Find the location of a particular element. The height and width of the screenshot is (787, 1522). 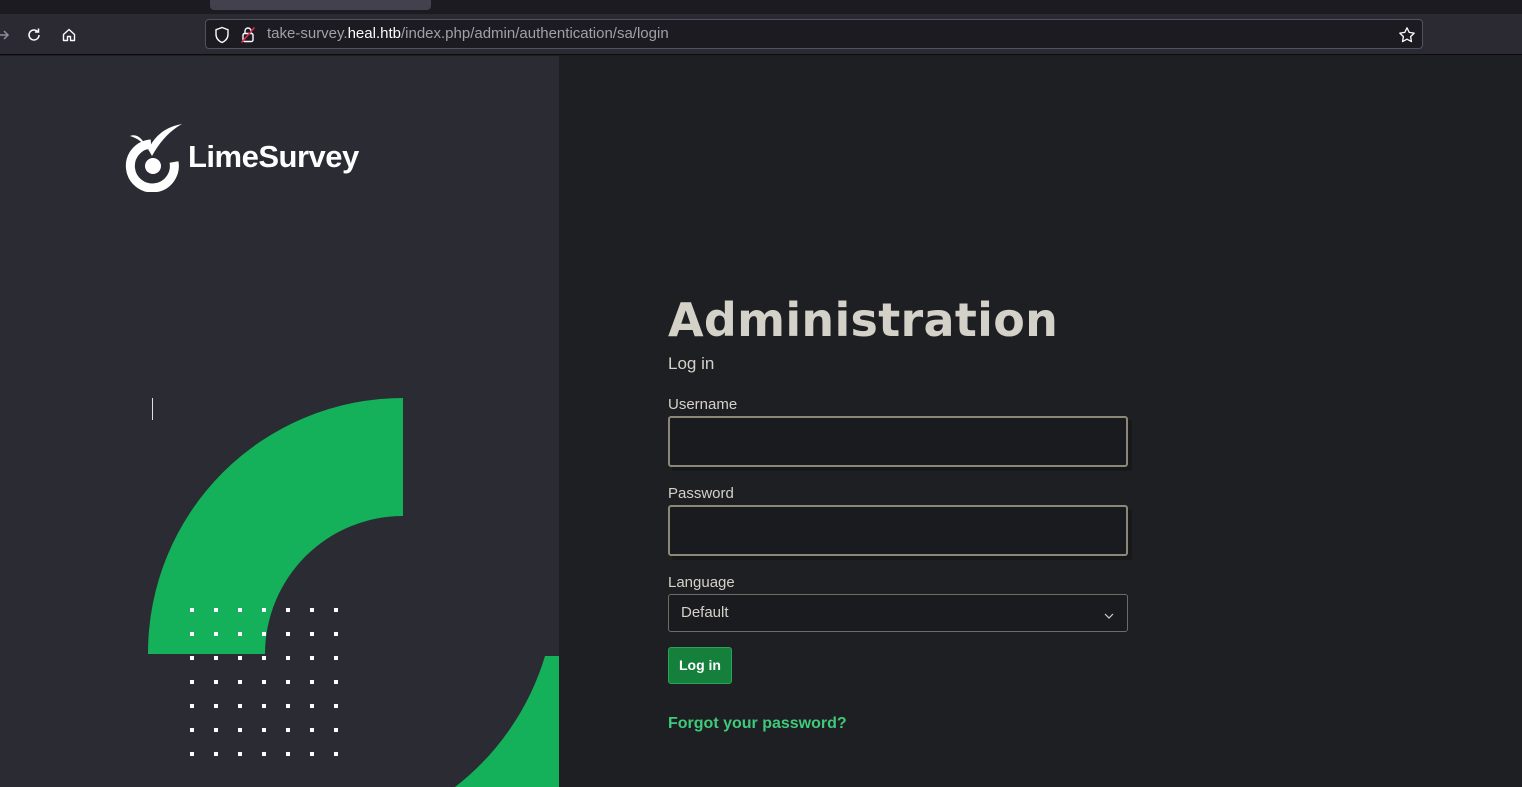

language-selected-value: Default is located at coordinates (705, 612).